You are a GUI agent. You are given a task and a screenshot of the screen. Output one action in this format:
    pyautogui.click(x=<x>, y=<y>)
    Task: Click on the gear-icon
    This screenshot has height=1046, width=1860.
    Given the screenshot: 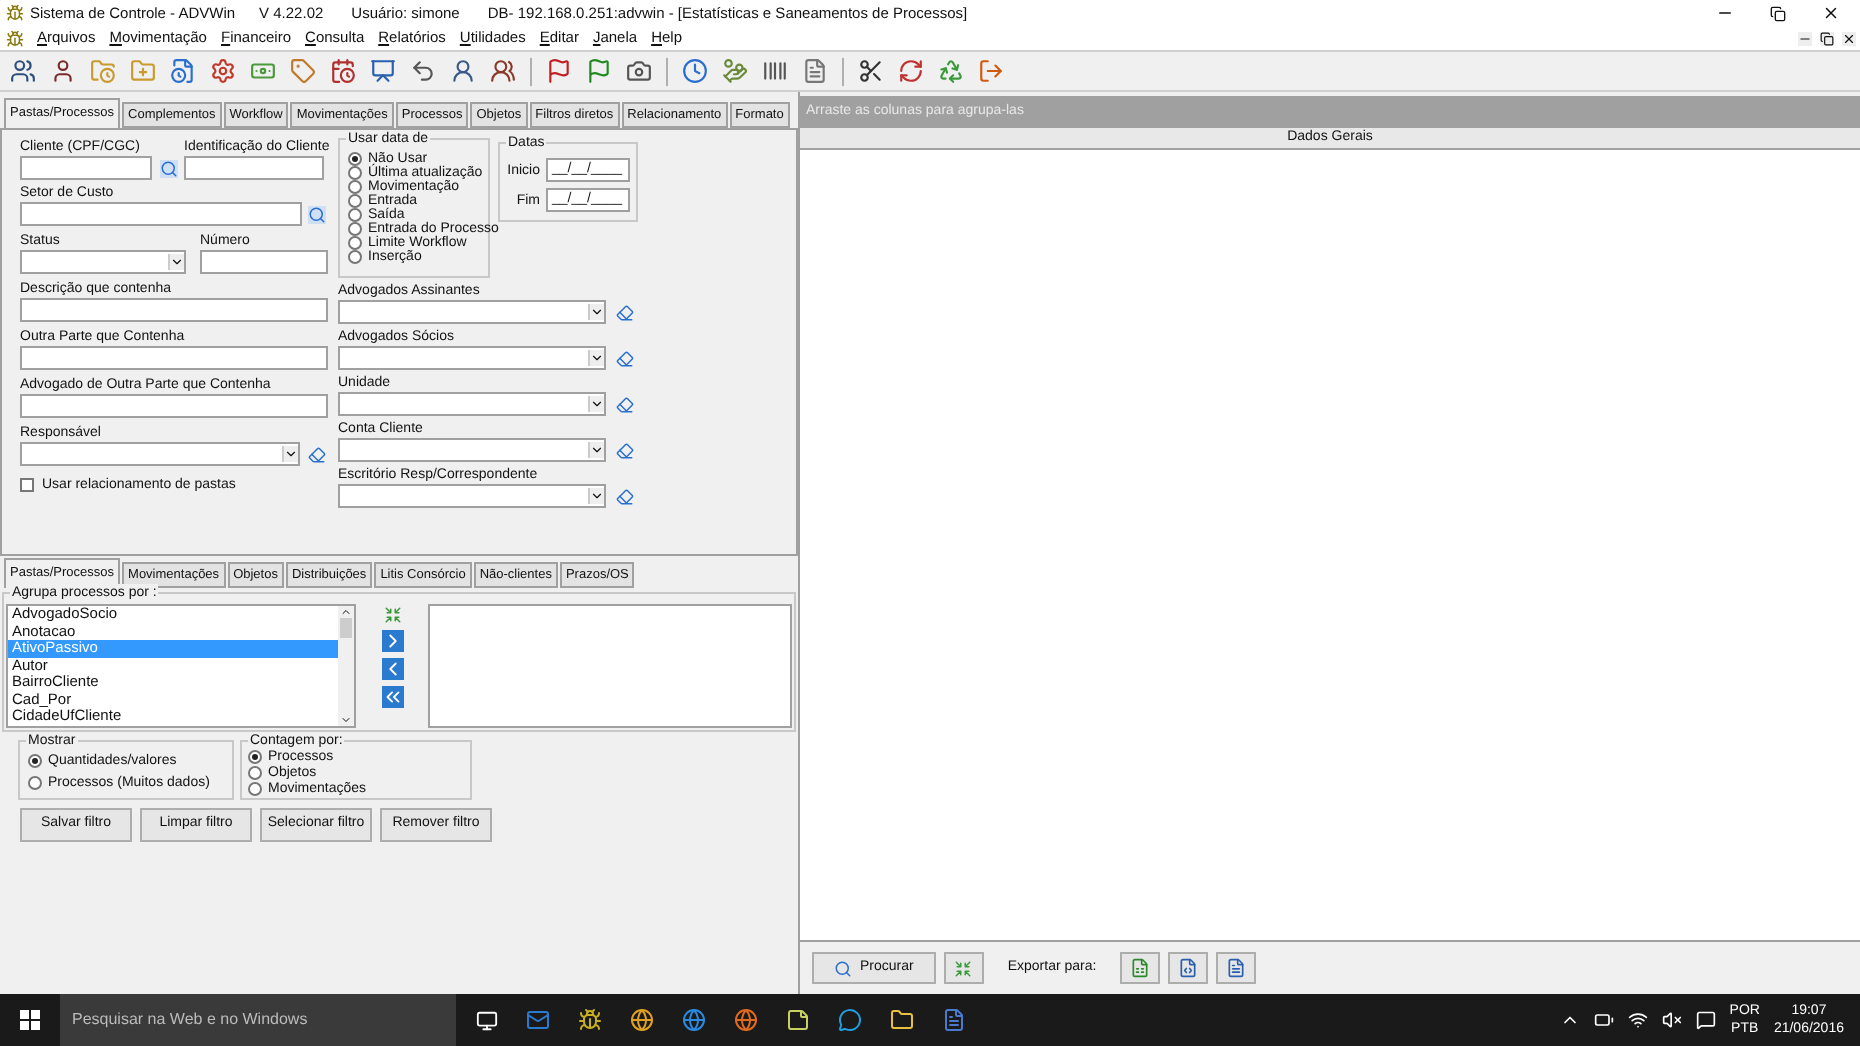 What is the action you would take?
    pyautogui.click(x=223, y=71)
    